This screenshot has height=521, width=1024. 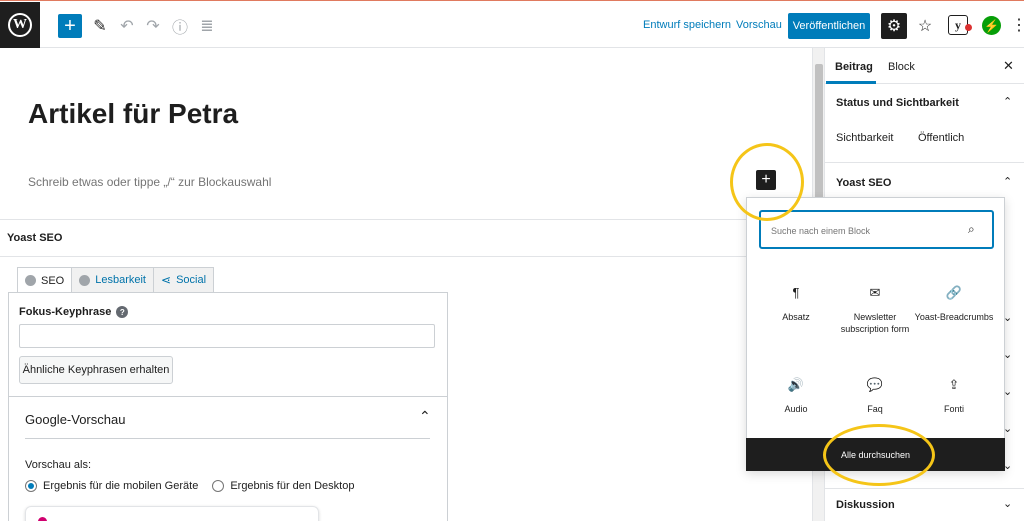 I want to click on undo-icon: ↶, so click(x=127, y=26).